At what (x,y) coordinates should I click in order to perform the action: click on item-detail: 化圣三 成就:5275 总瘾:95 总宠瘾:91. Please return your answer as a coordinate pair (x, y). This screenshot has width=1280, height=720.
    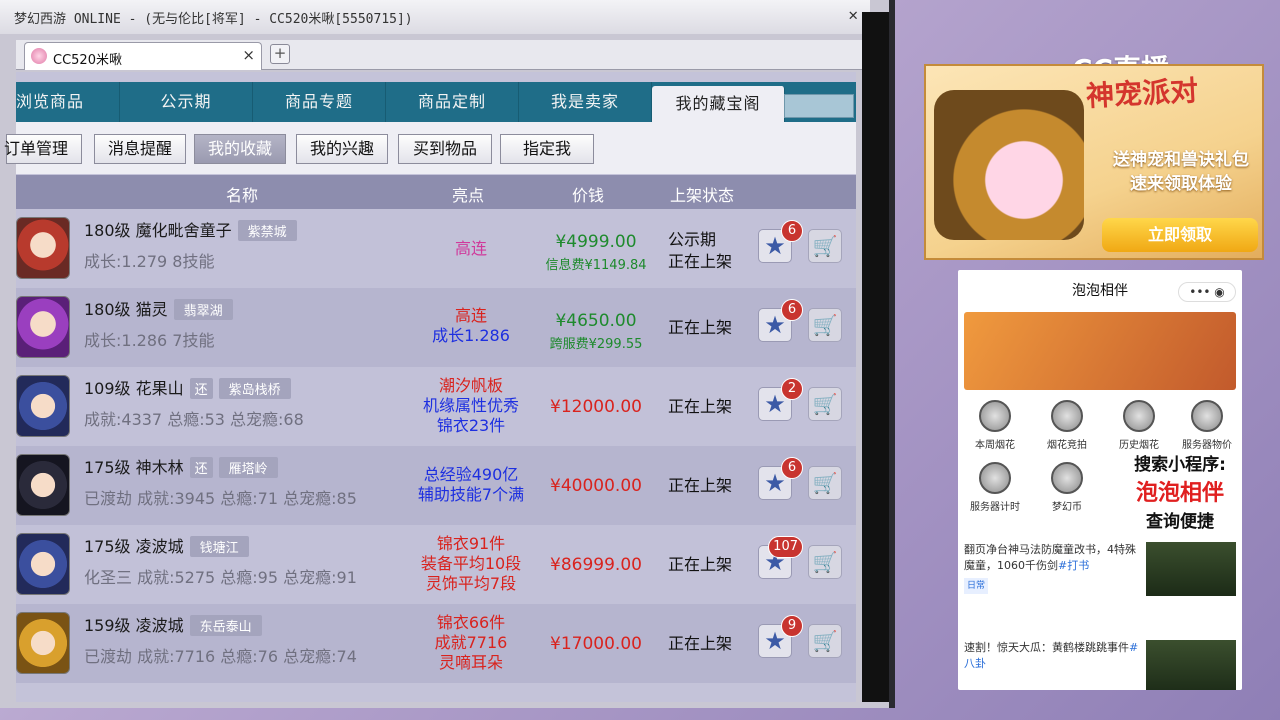
    Looking at the image, I should click on (220, 577).